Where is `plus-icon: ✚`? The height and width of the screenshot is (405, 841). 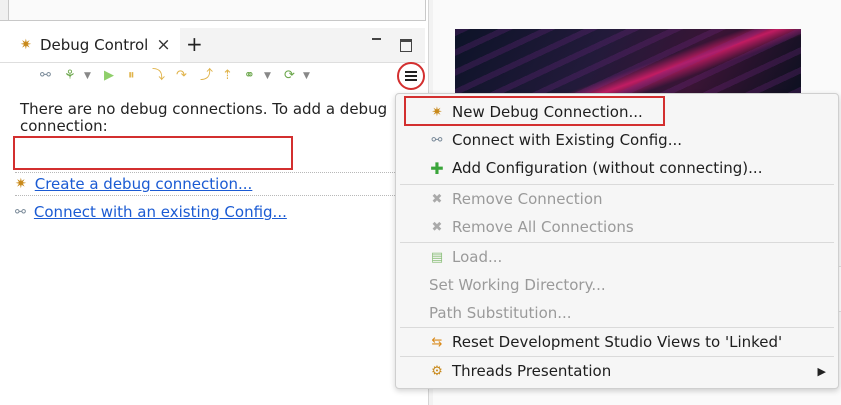
plus-icon: ✚ is located at coordinates (437, 168).